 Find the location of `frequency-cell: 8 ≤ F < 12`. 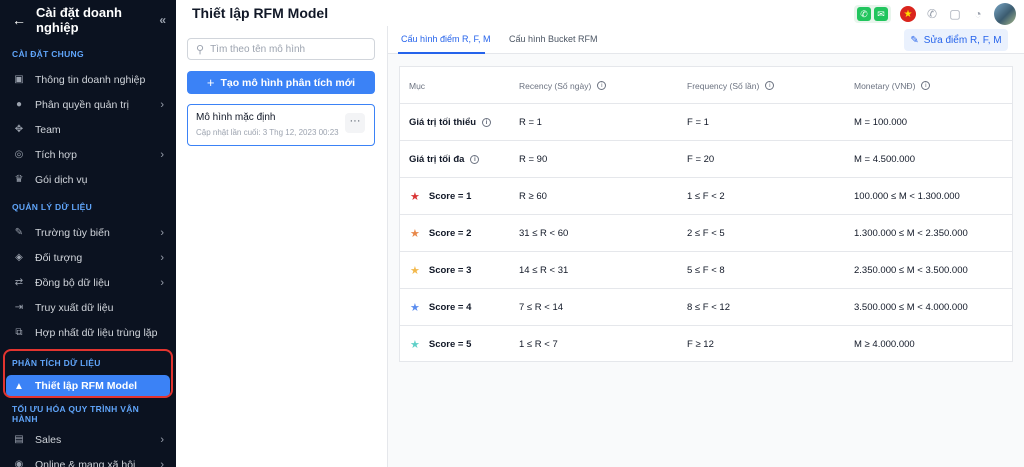

frequency-cell: 8 ≤ F < 12 is located at coordinates (708, 307).